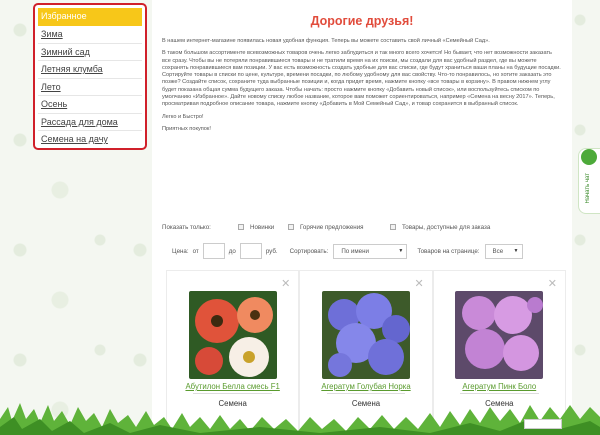 The height and width of the screenshot is (435, 600). I want to click on new-items-checkbox, so click(241, 227).